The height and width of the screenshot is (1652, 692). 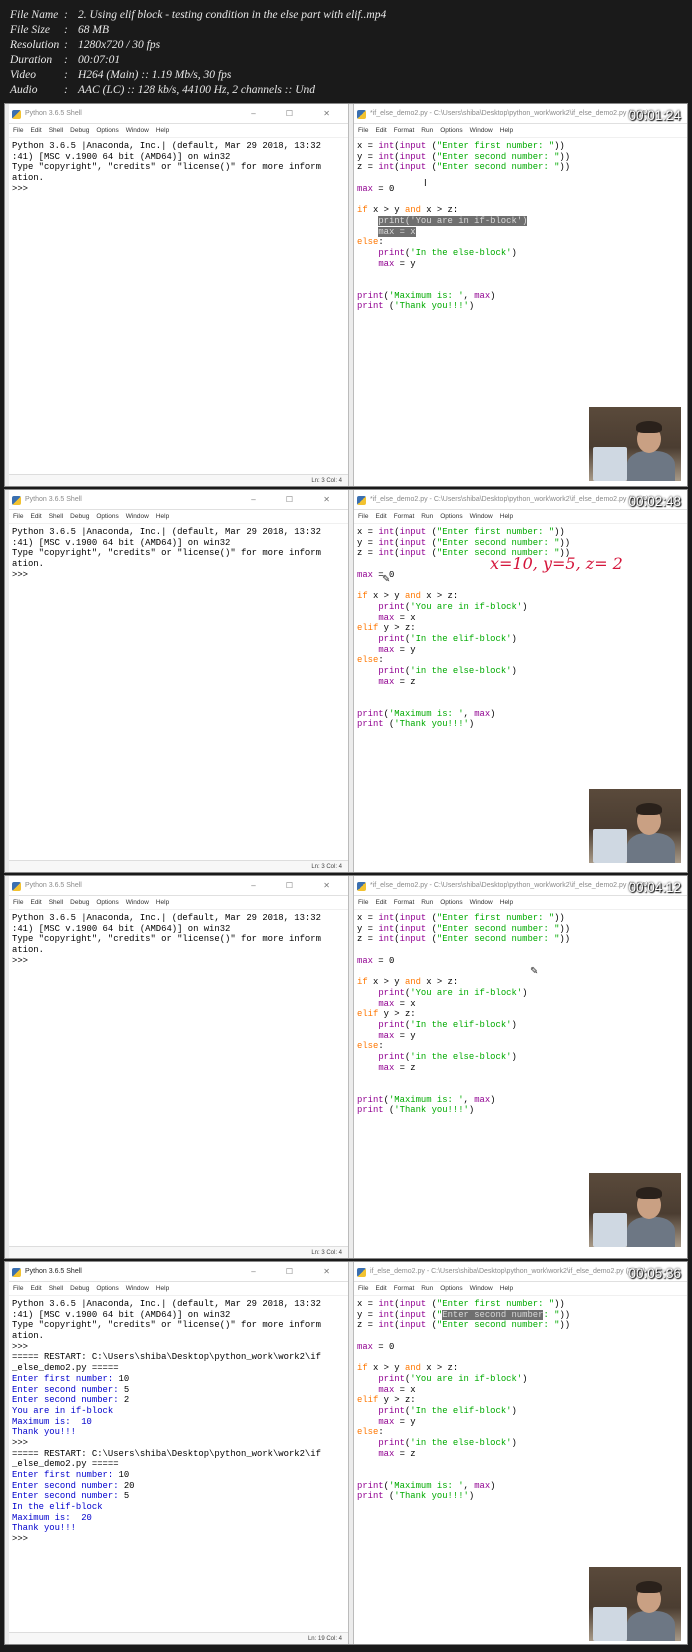 What do you see at coordinates (397, 628) in the screenshot?
I see `code-token: y > z:` at bounding box center [397, 628].